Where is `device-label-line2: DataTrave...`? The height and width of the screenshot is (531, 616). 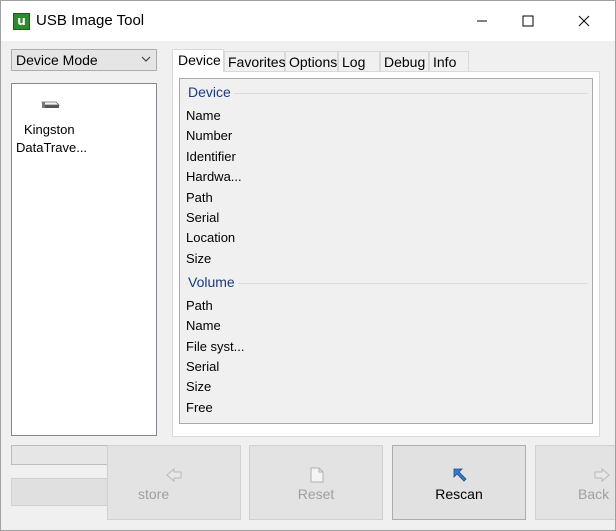 device-label-line2: DataTrave... is located at coordinates (52, 147).